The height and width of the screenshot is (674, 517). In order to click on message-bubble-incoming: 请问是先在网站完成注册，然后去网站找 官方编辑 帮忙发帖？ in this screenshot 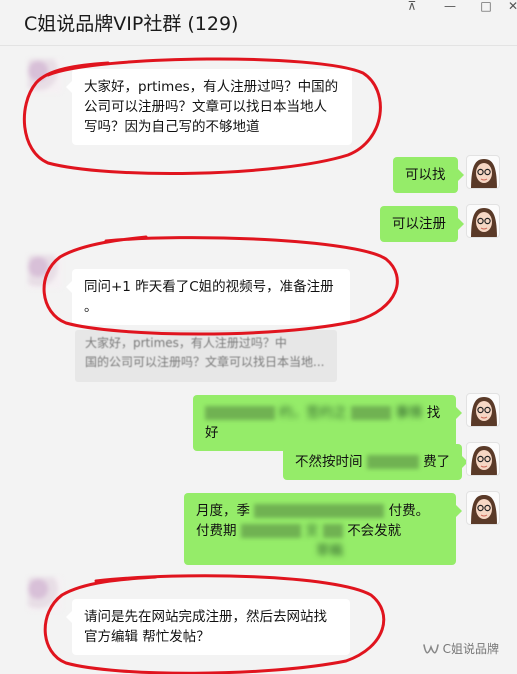, I will do `click(208, 627)`.